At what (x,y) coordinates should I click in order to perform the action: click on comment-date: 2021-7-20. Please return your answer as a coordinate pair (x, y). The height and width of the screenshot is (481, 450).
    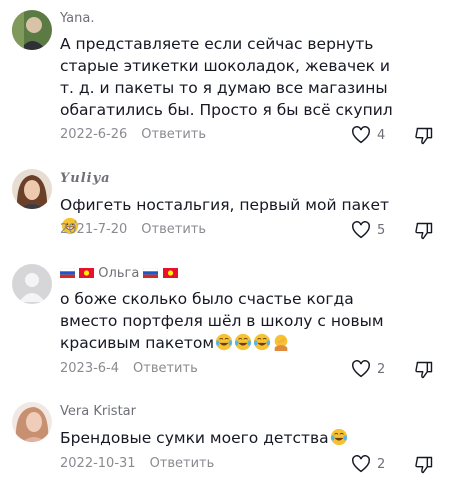
    Looking at the image, I should click on (94, 229).